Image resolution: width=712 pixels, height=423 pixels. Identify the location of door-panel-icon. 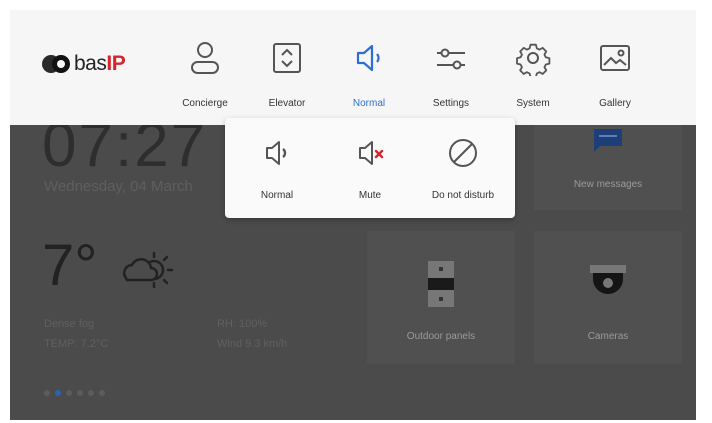
(441, 284).